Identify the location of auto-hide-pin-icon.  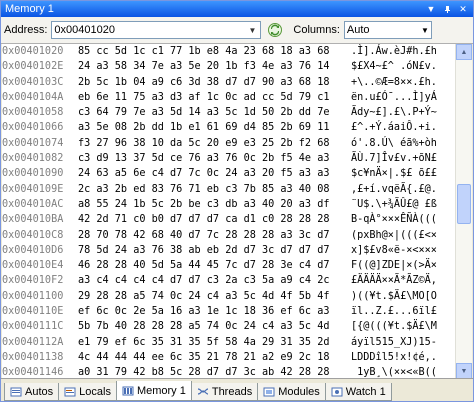
(447, 9).